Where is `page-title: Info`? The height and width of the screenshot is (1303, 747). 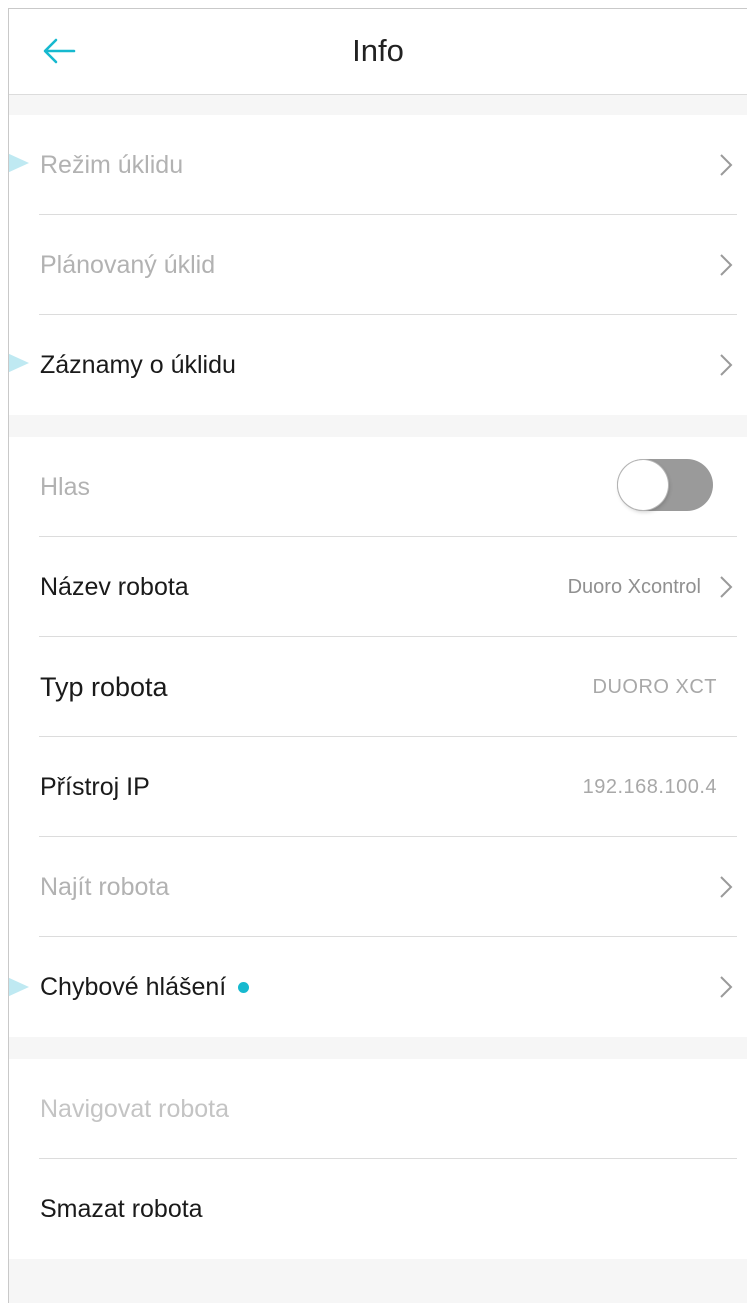
page-title: Info is located at coordinates (378, 50).